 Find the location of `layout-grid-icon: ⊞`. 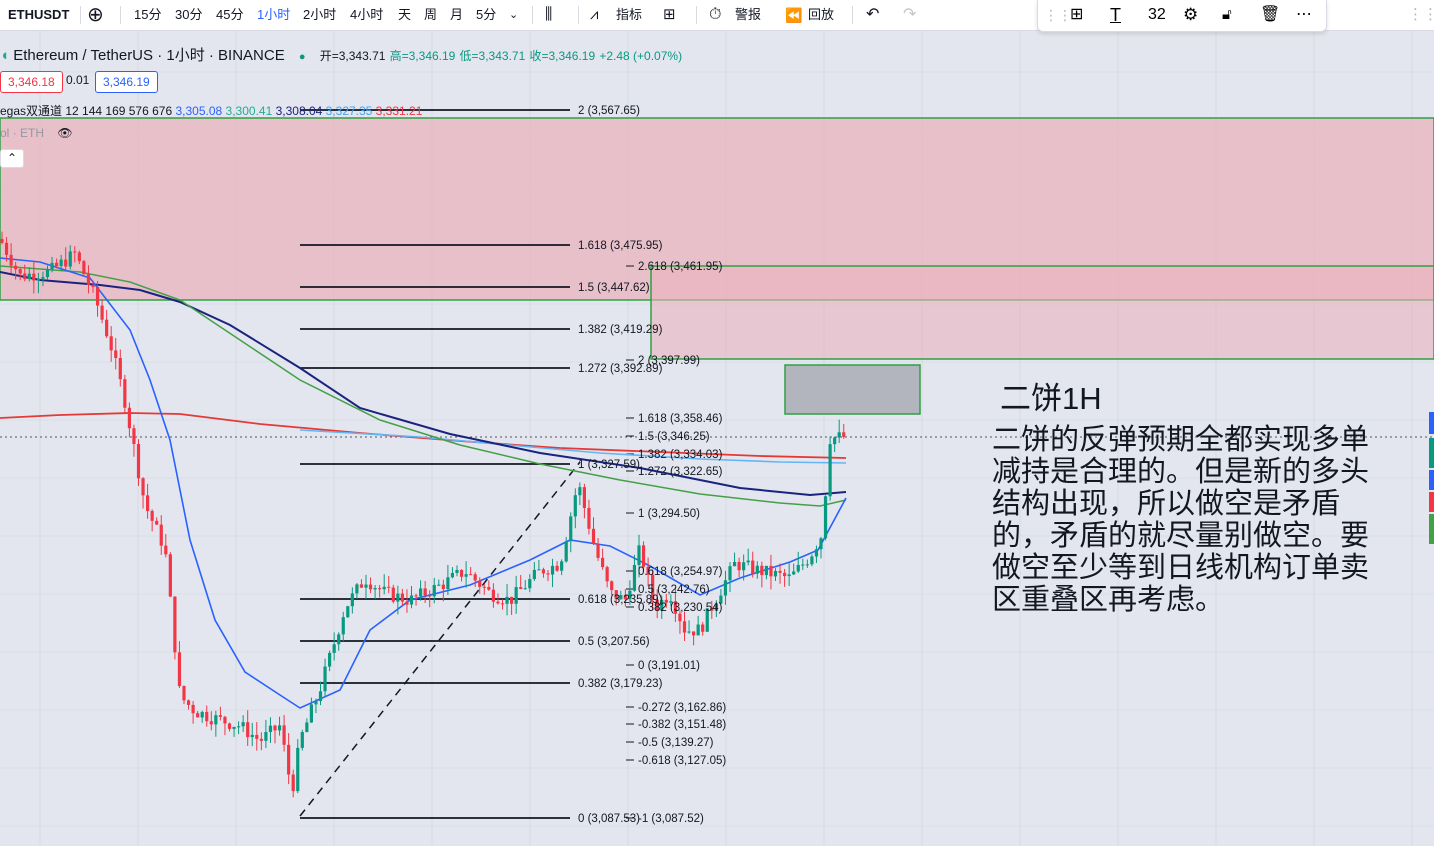

layout-grid-icon: ⊞ is located at coordinates (669, 15).